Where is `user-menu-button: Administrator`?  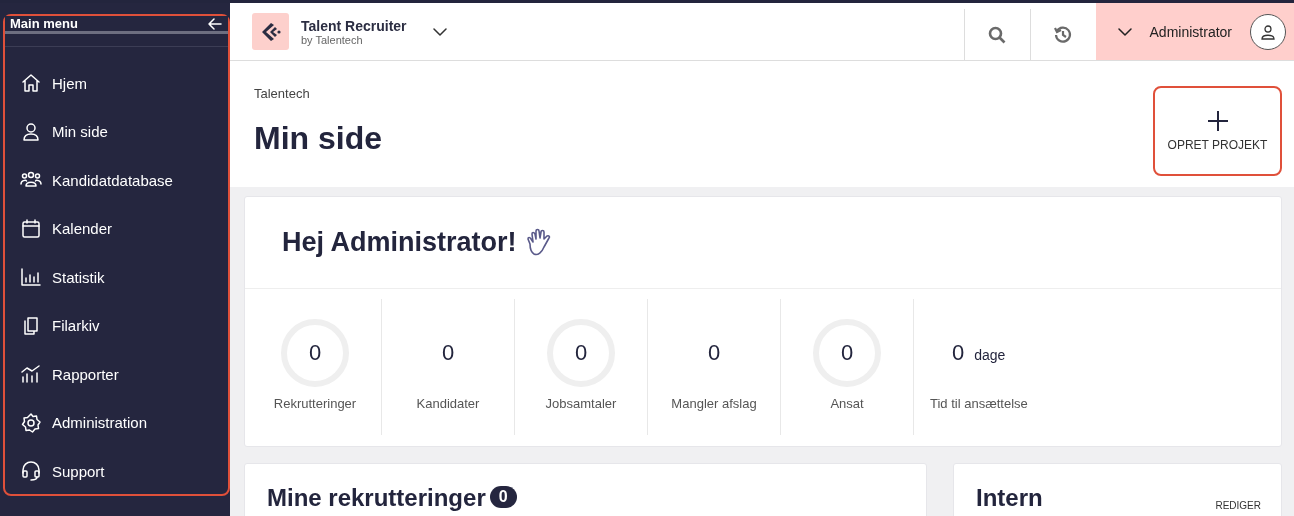
user-menu-button: Administrator is located at coordinates (1194, 31).